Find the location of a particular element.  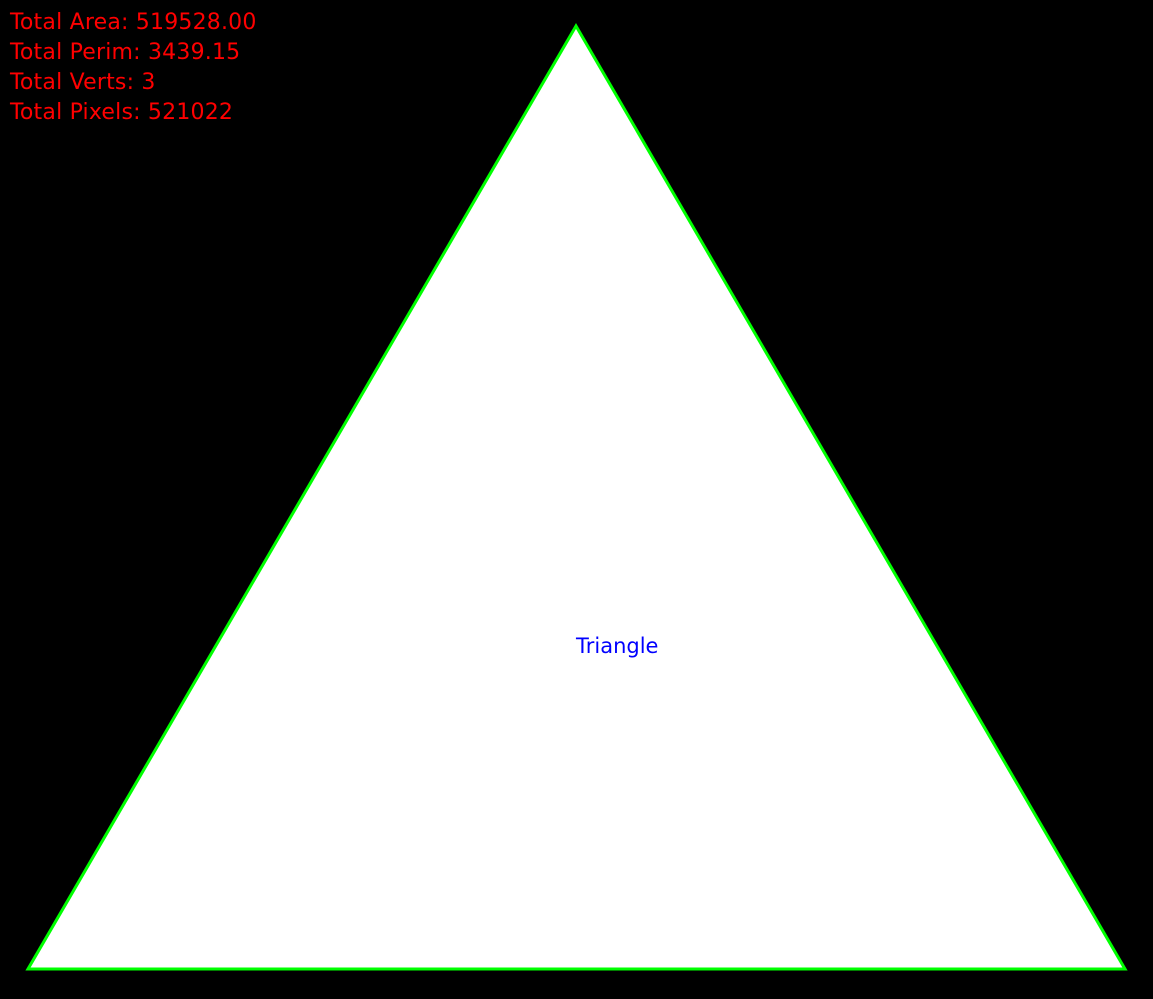

total-pixels-text: Total Pixels: 521022 is located at coordinates (122, 112).